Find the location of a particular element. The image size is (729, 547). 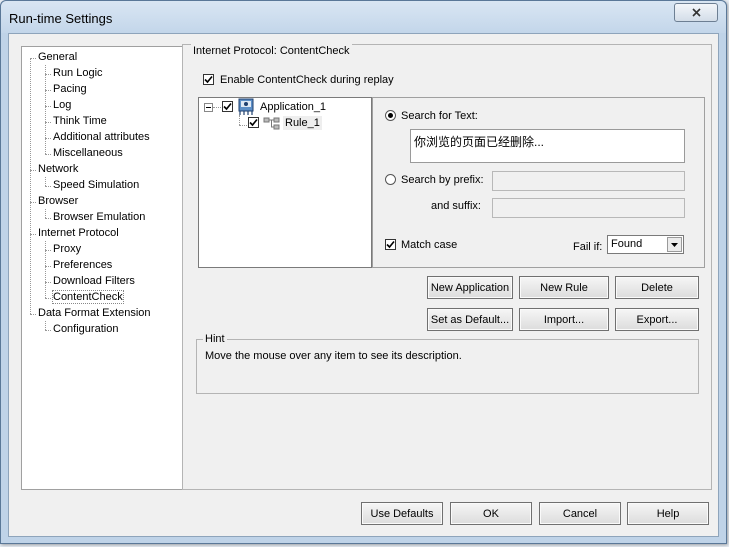

search-text-radio is located at coordinates (390, 115).